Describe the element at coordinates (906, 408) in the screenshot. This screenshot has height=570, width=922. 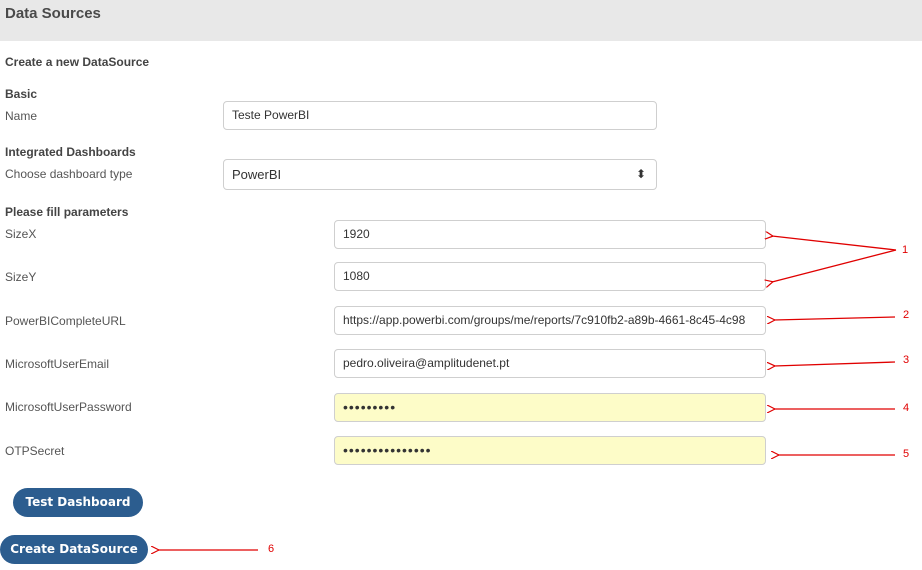
I see `annotation-label-4: 4` at that location.